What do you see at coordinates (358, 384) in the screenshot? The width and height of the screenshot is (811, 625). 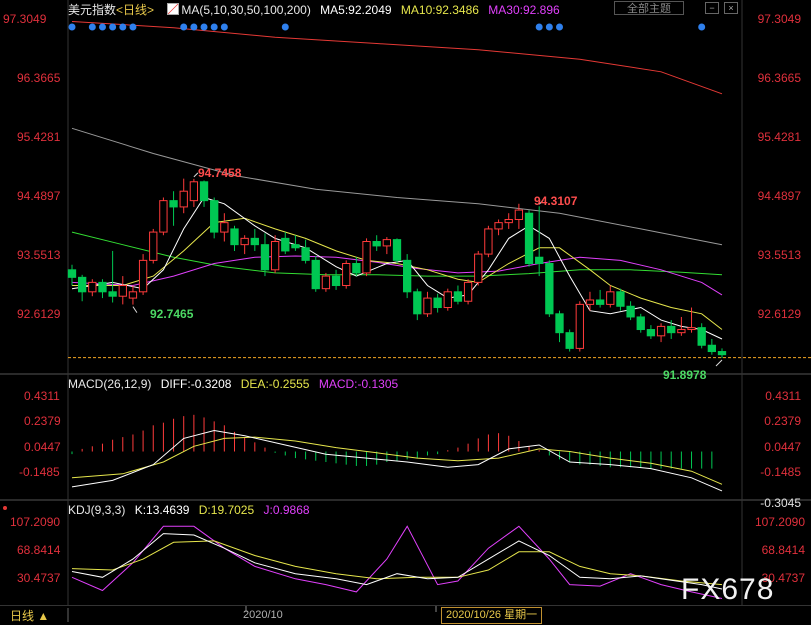 I see `macd-hist-value: MACD:-0.1305` at bounding box center [358, 384].